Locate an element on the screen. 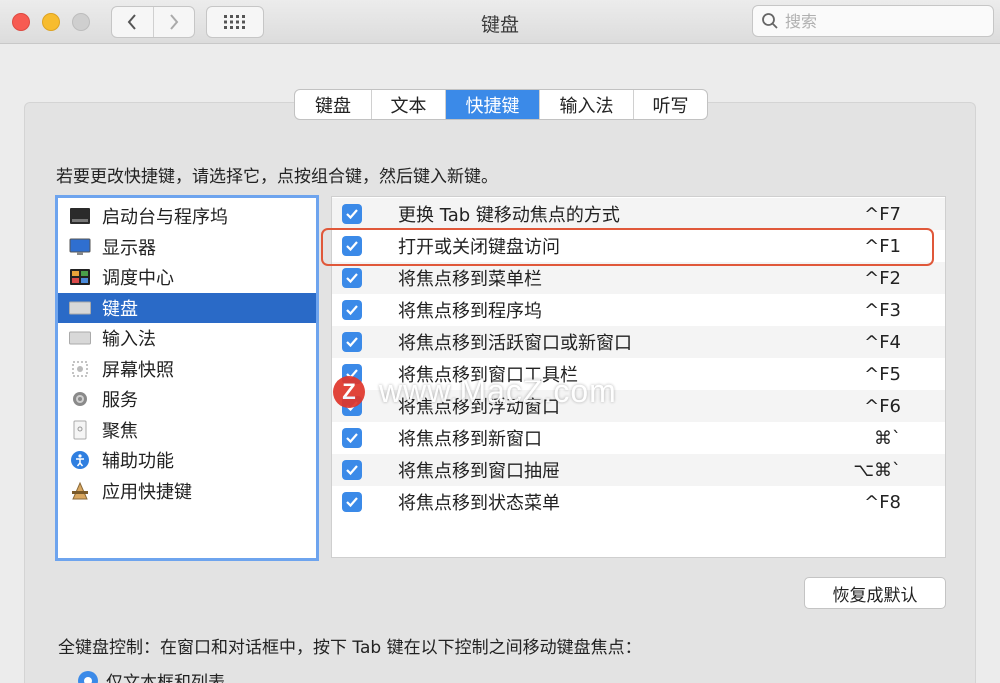 The image size is (1000, 683). gear-icon is located at coordinates (80, 399).